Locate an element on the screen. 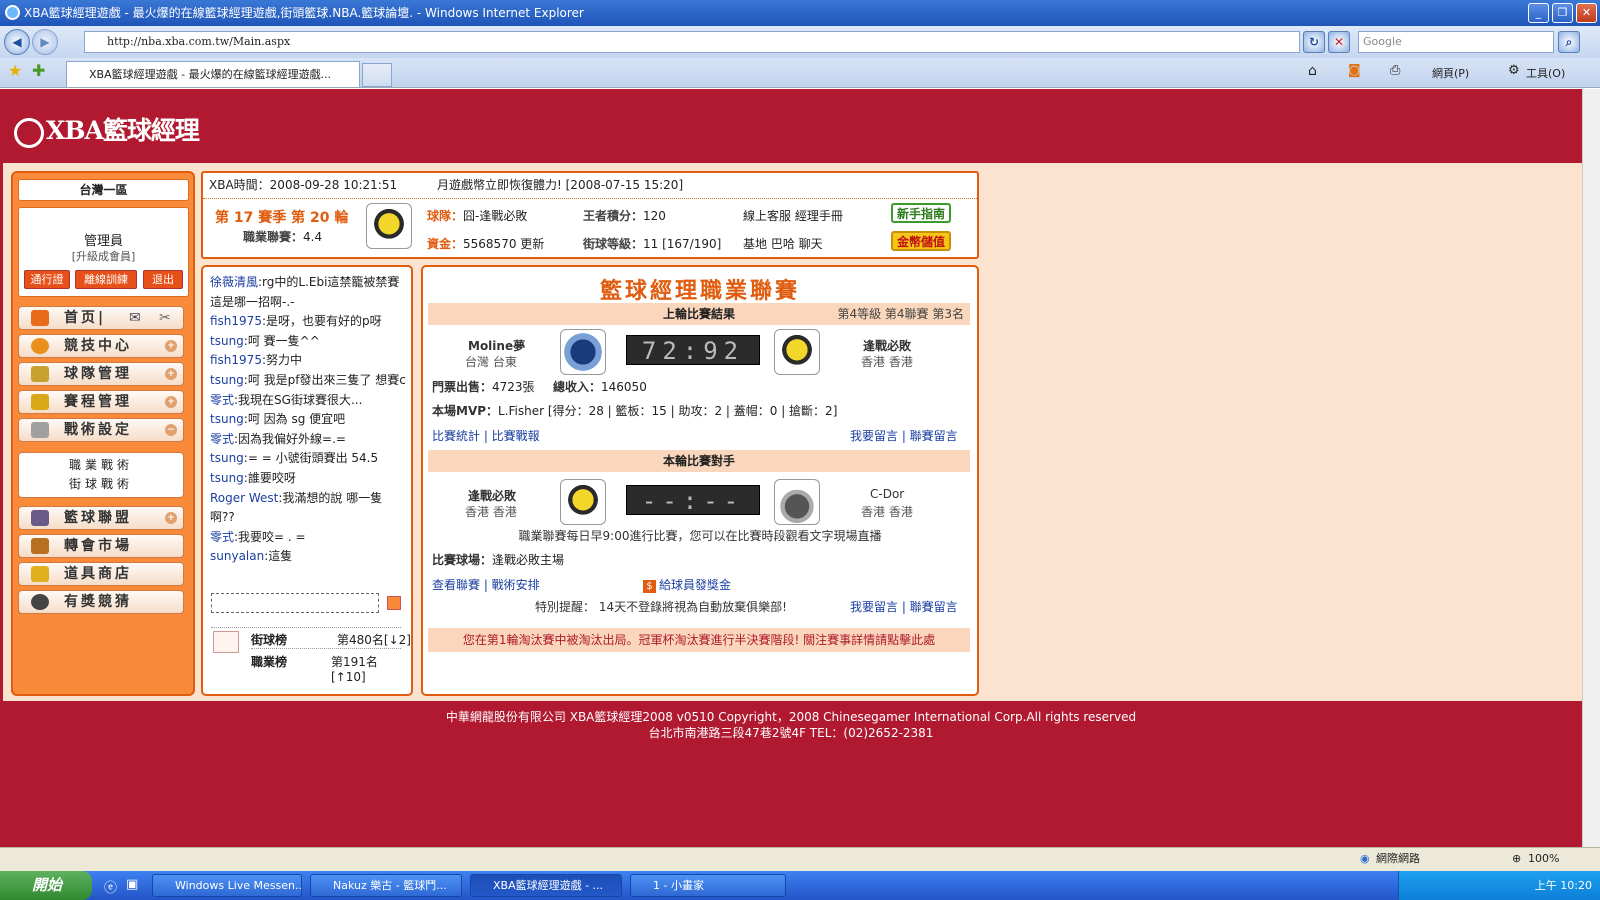  mail-icon: ✉ is located at coordinates (135, 318).